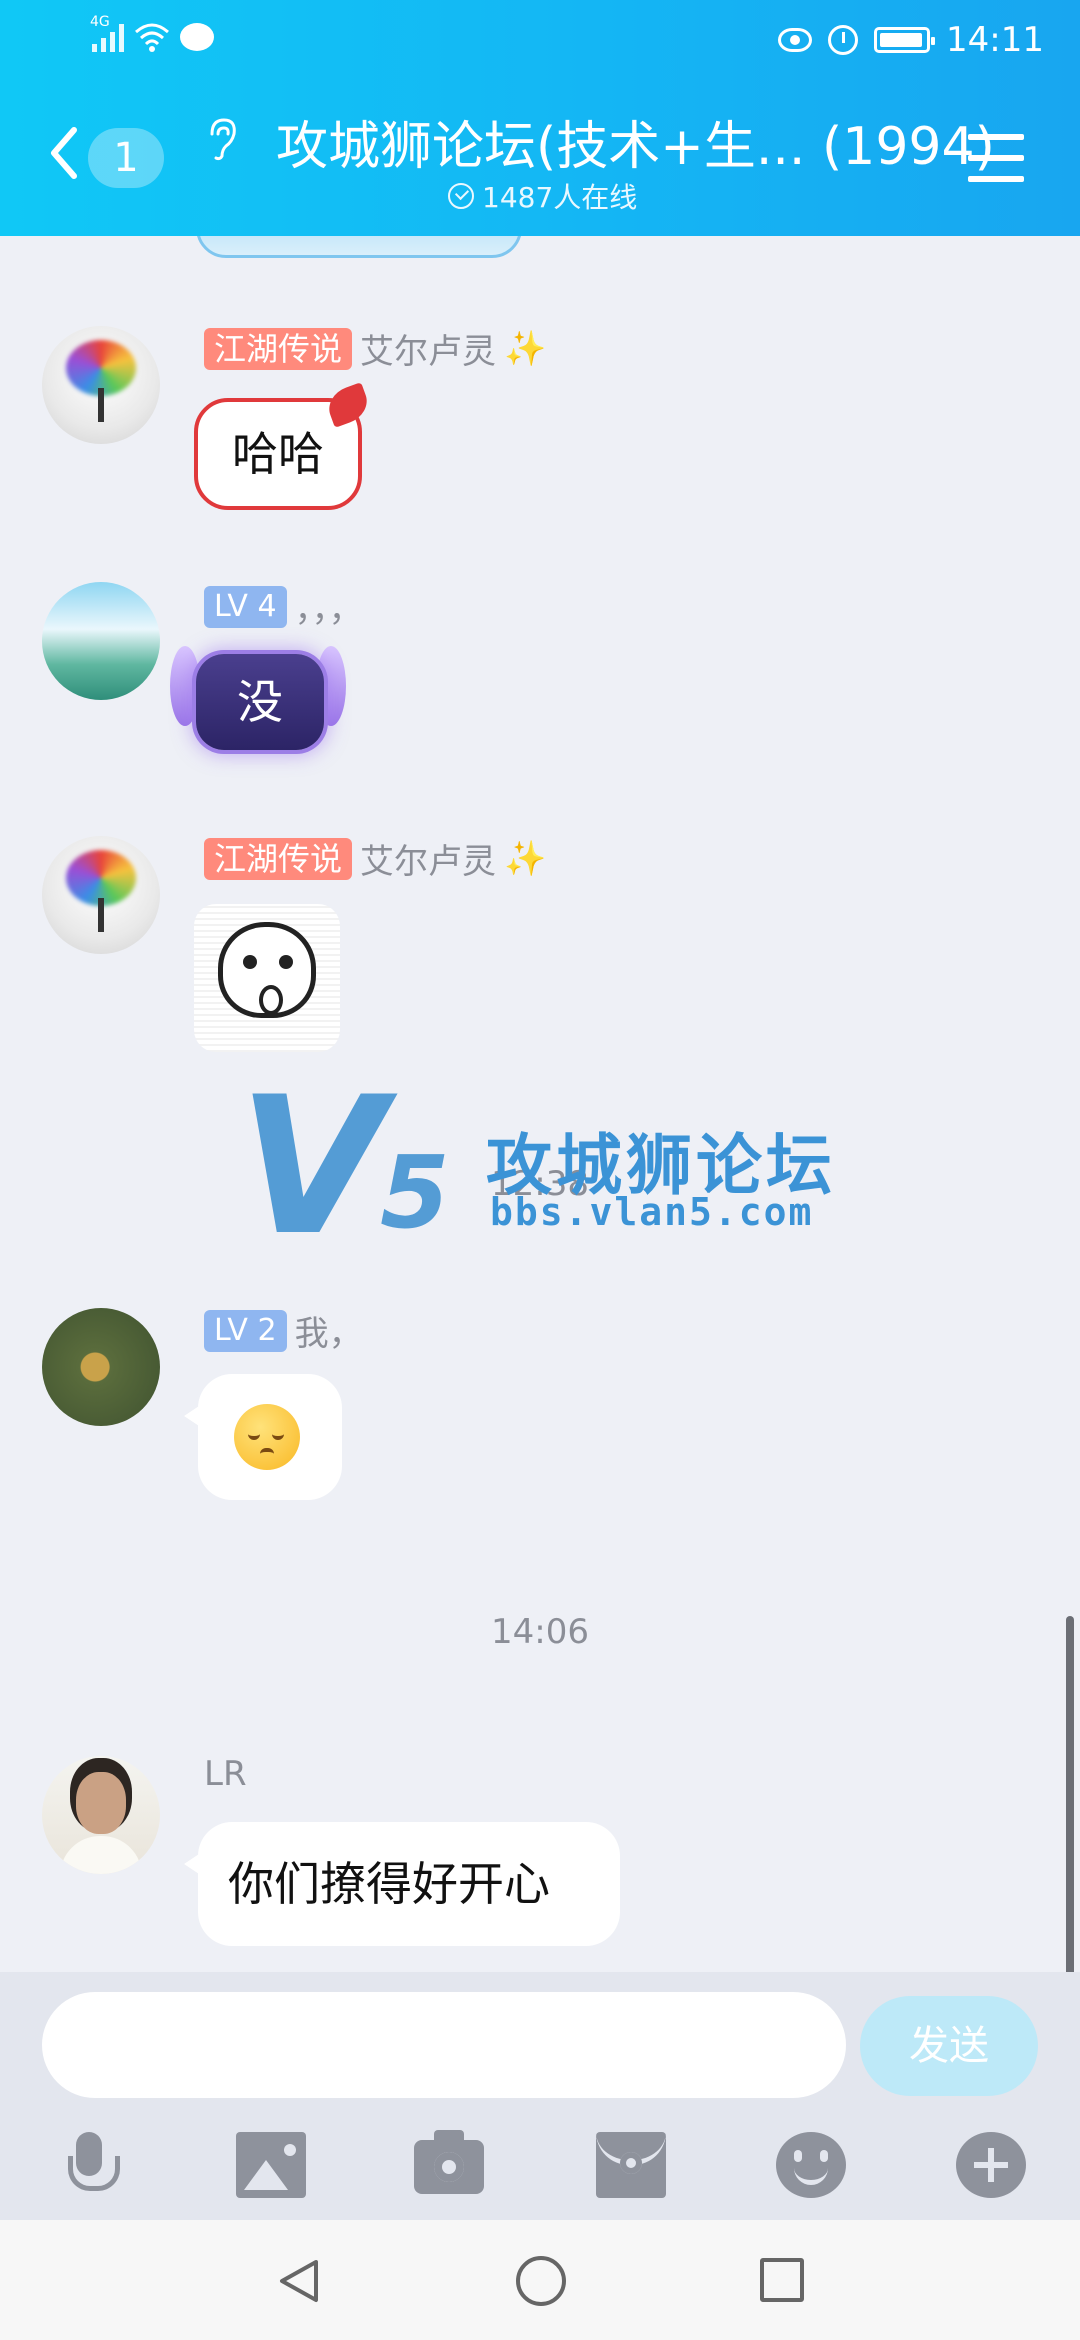  Describe the element at coordinates (126, 158) in the screenshot. I see `unread-badge: 1` at that location.